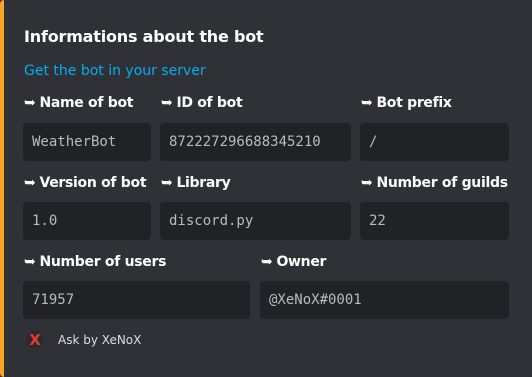 The height and width of the screenshot is (377, 532). What do you see at coordinates (144, 36) in the screenshot?
I see `embed-title: Informations about the bot` at bounding box center [144, 36].